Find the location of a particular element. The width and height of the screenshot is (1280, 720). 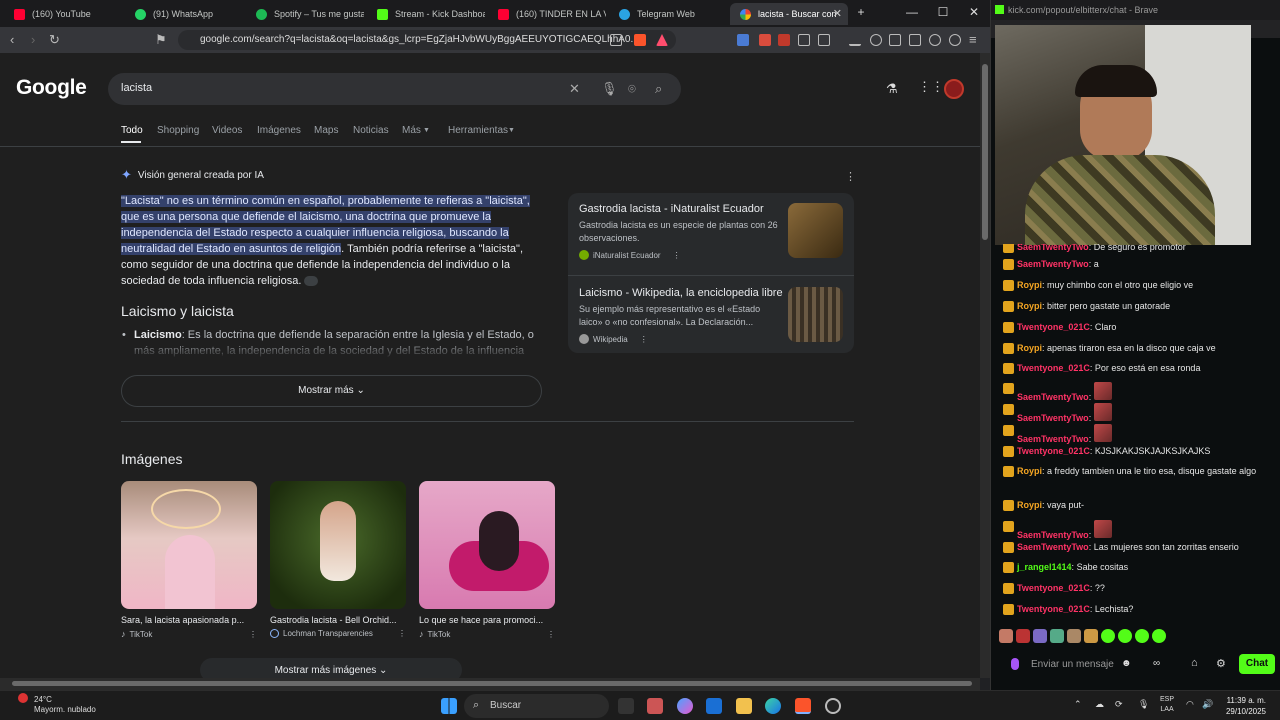

tab-telegram: Telegram Web is located at coordinates (668, 14).